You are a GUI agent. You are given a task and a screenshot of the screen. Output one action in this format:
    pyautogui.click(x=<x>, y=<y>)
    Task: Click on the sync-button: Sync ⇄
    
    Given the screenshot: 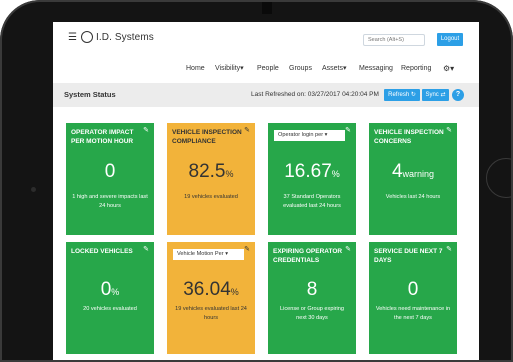 What is the action you would take?
    pyautogui.click(x=435, y=95)
    